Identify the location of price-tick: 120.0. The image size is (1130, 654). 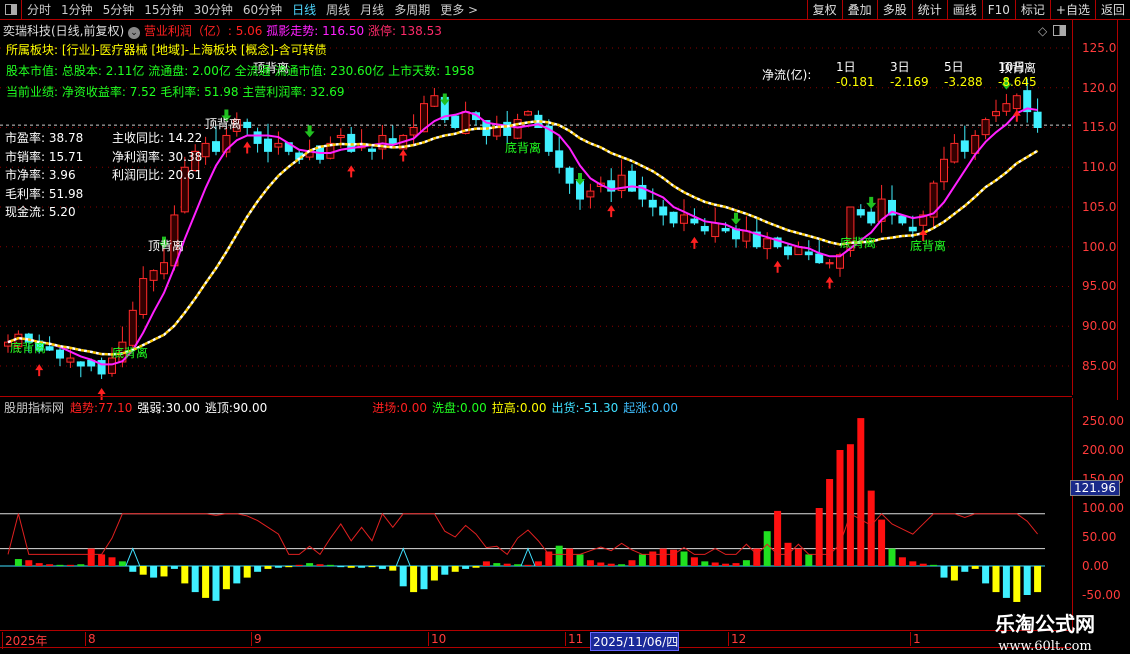
(1099, 87).